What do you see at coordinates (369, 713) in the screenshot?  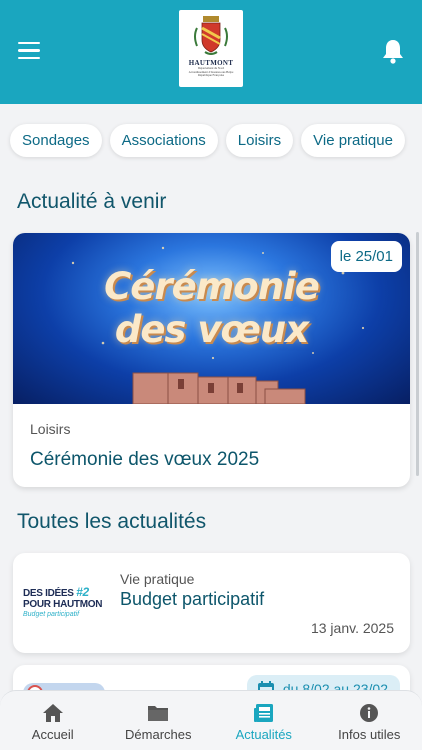 I see `info-icon` at bounding box center [369, 713].